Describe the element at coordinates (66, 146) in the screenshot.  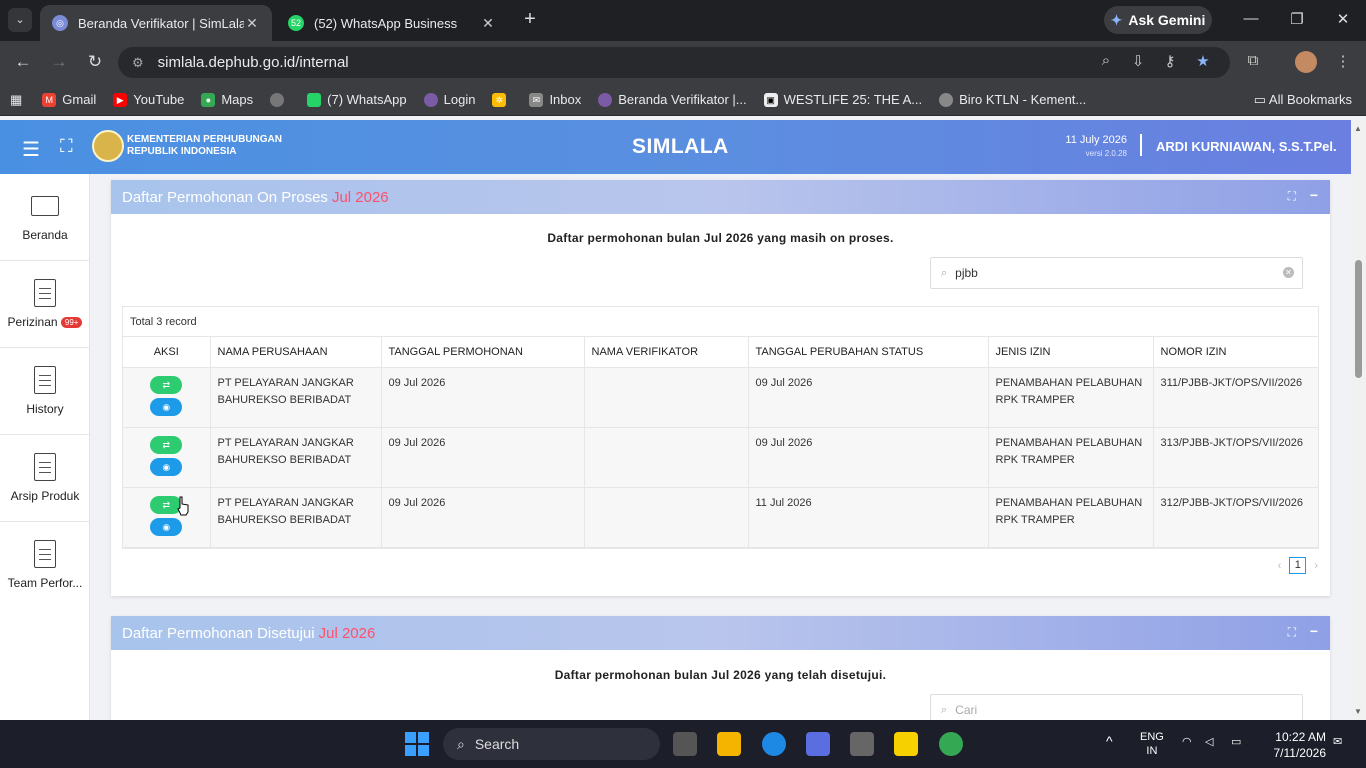
I see `fullscreen-icon: ⛶` at that location.